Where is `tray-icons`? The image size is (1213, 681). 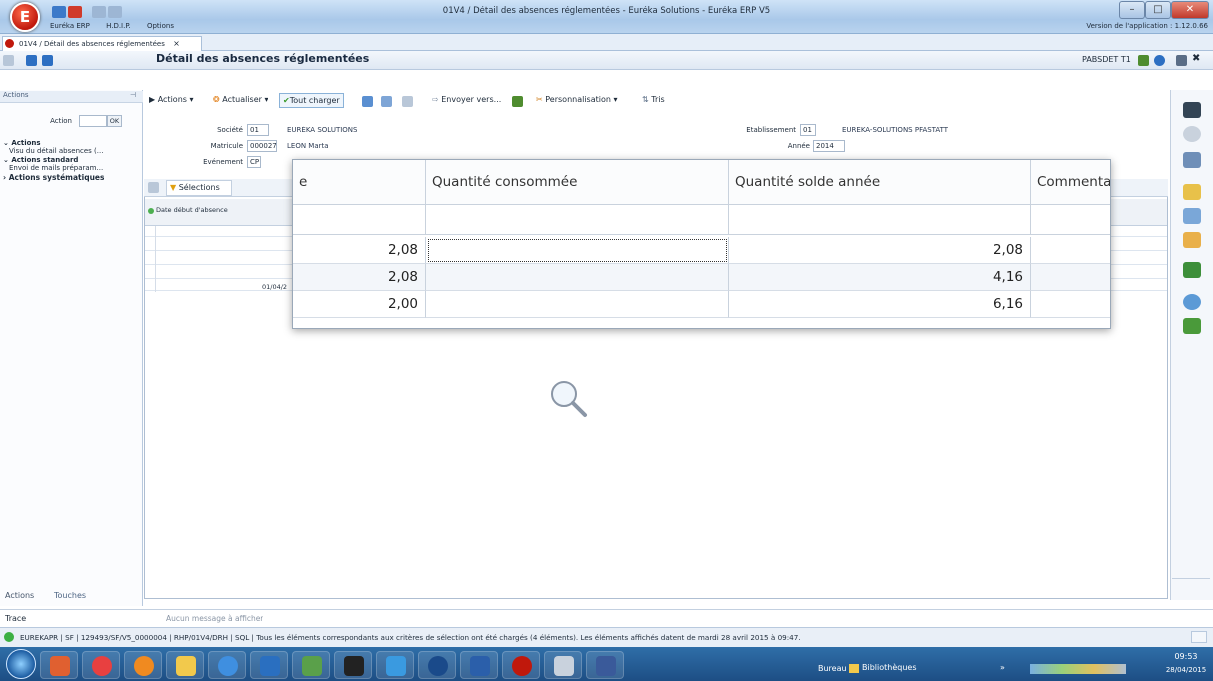 tray-icons is located at coordinates (1078, 669).